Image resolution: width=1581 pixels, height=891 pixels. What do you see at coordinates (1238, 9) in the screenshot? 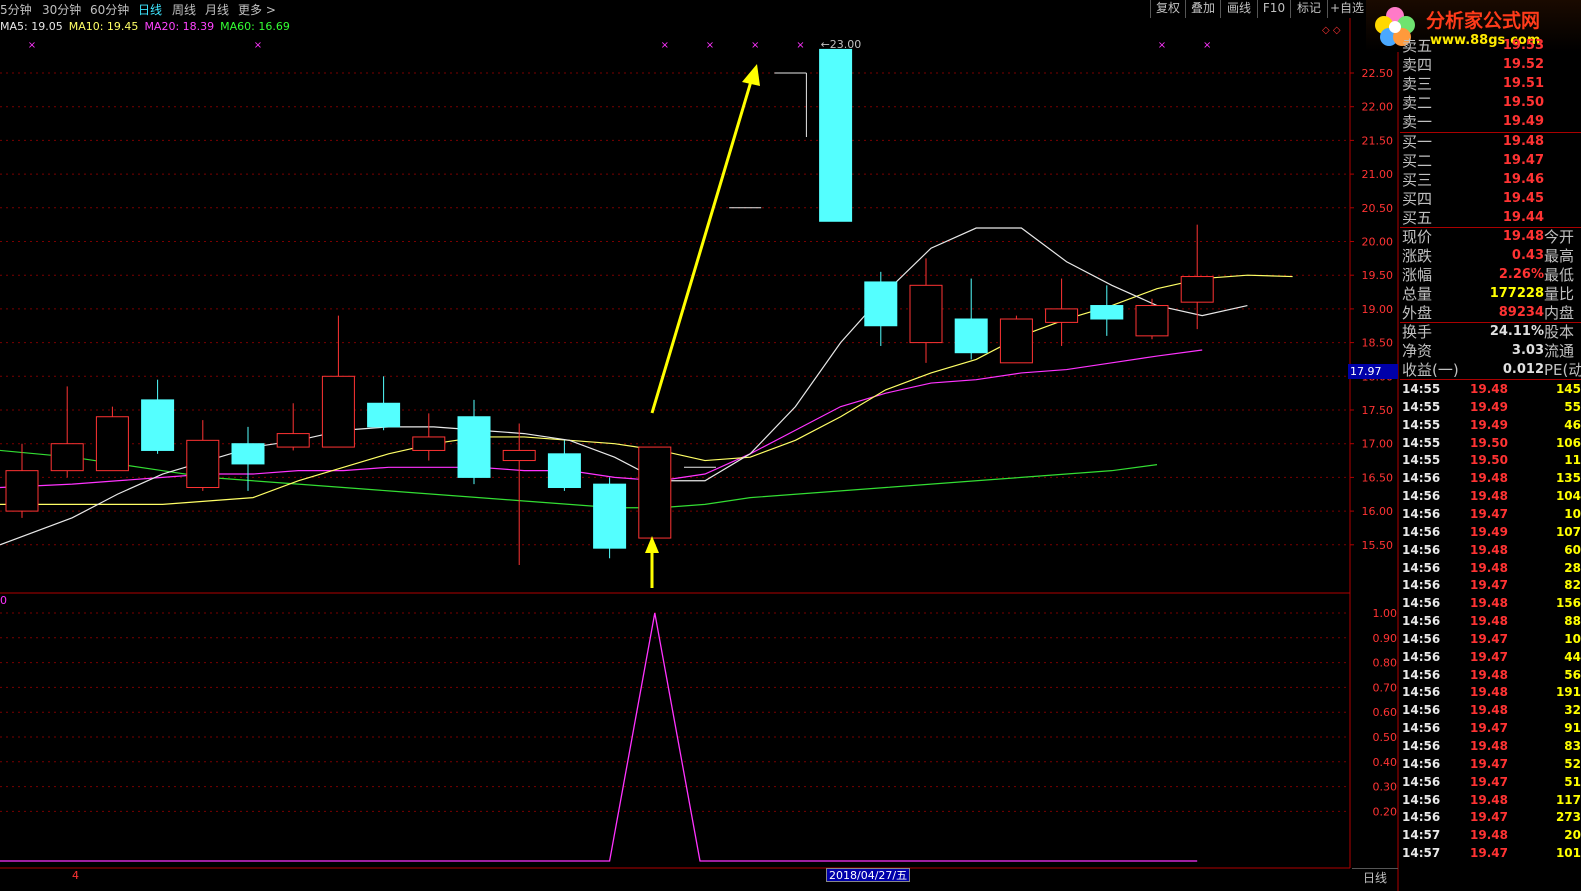
I see `toolbar-button-2: 画线` at bounding box center [1238, 9].